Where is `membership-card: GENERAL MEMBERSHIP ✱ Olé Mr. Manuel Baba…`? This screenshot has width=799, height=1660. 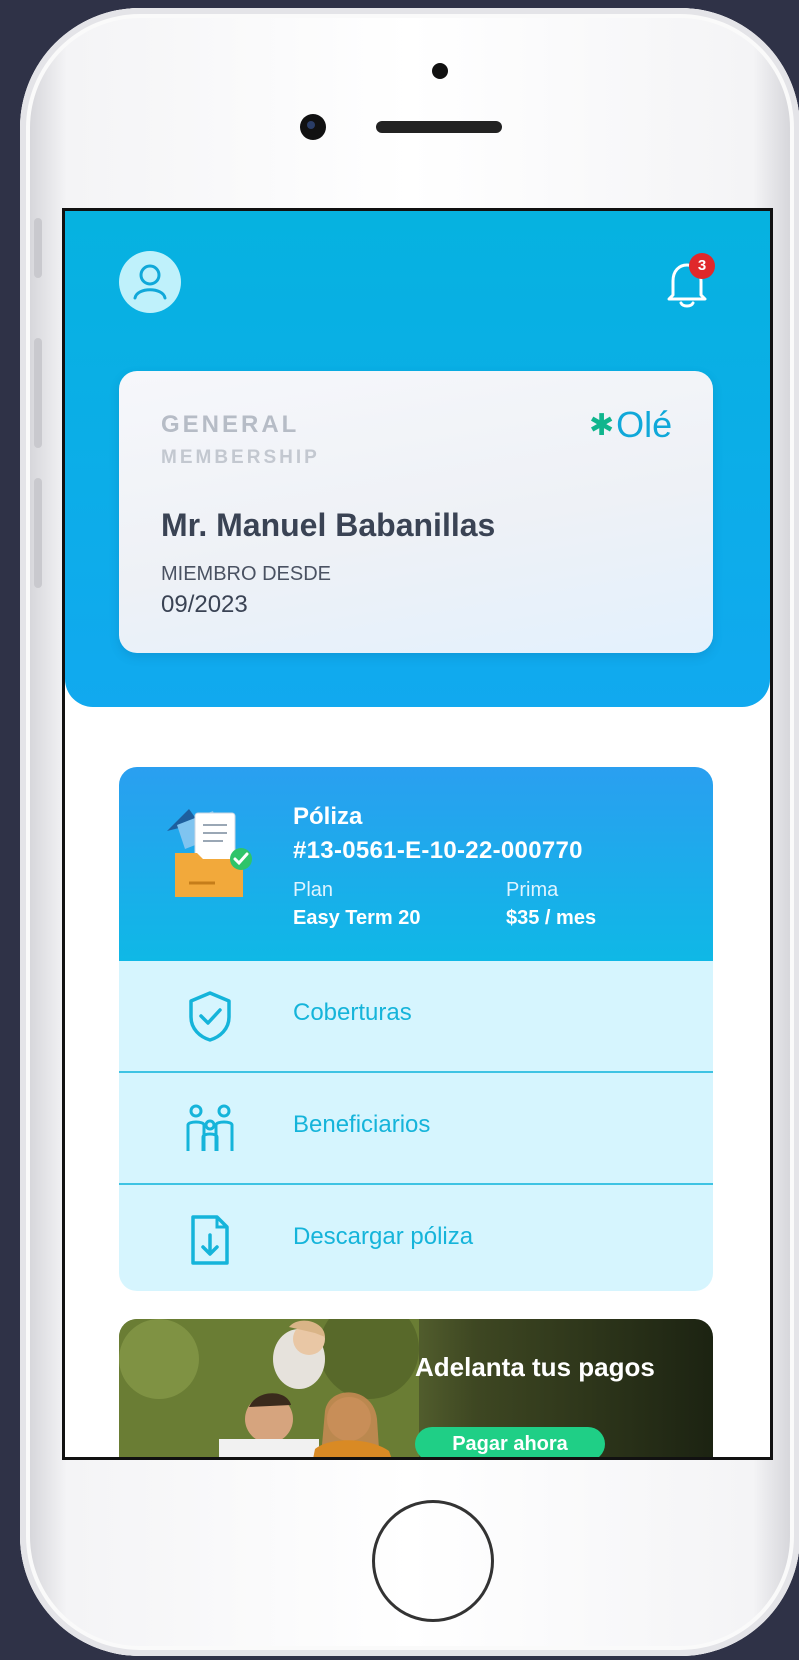
membership-card: GENERAL MEMBERSHIP ✱ Olé Mr. Manuel Baba… is located at coordinates (416, 512).